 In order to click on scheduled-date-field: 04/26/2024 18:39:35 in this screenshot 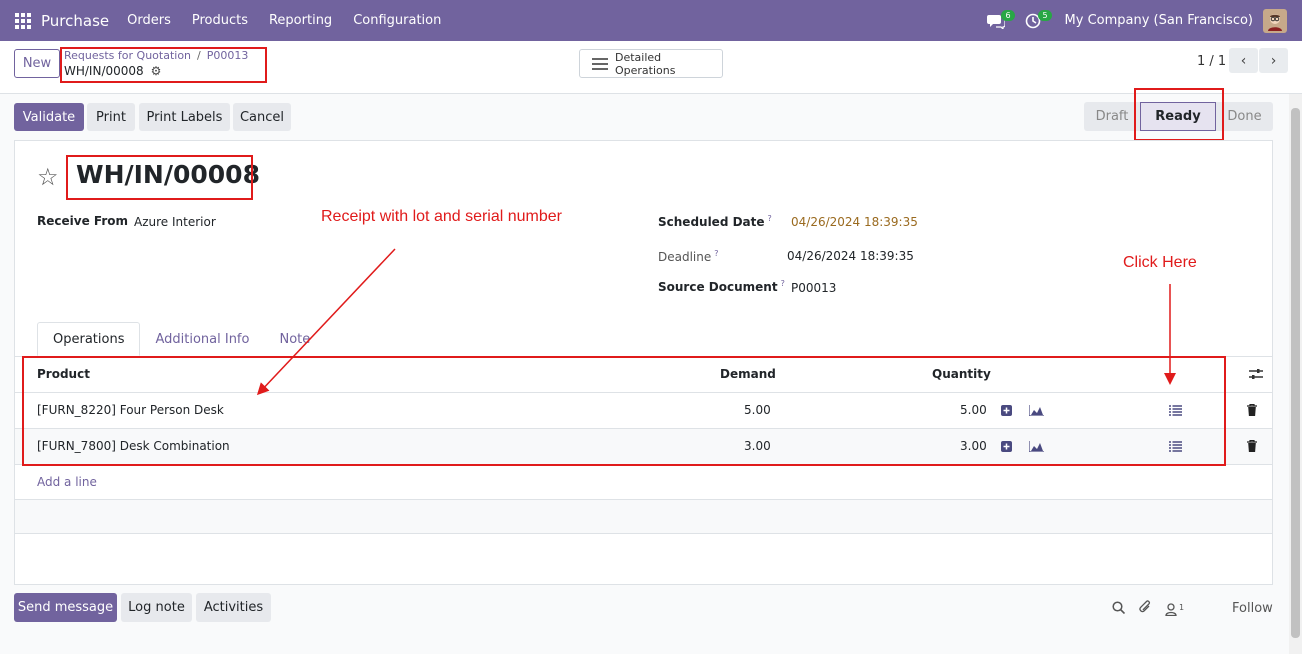, I will do `click(854, 222)`.